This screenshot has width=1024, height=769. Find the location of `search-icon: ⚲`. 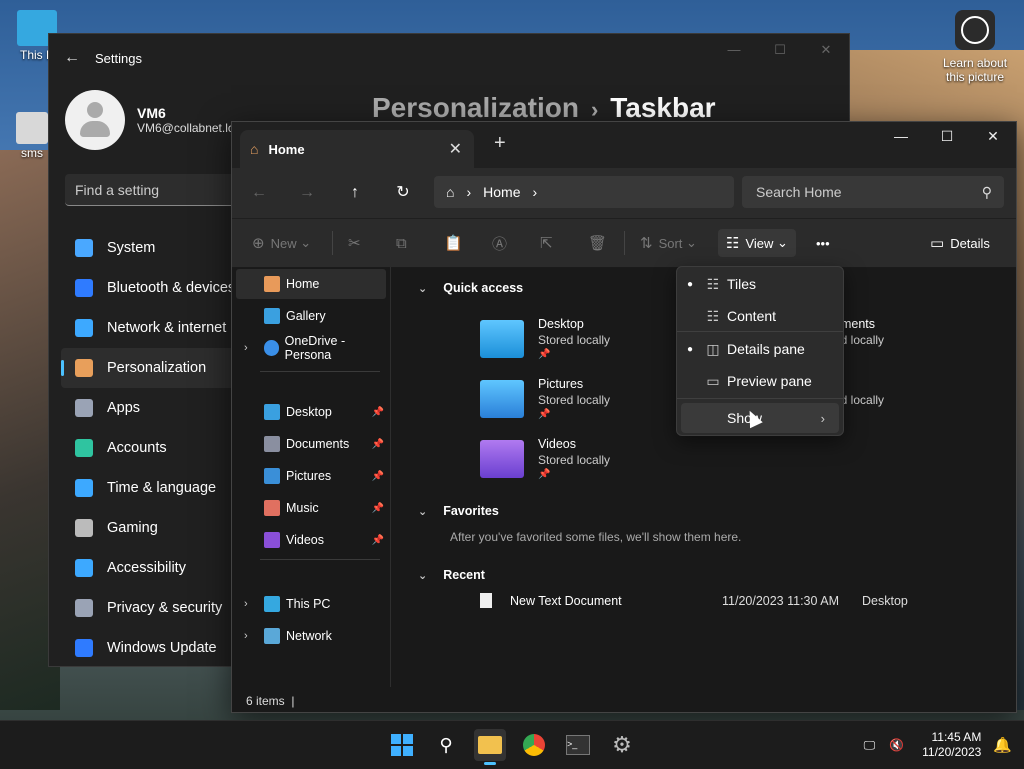

search-icon: ⚲ is located at coordinates (446, 745).